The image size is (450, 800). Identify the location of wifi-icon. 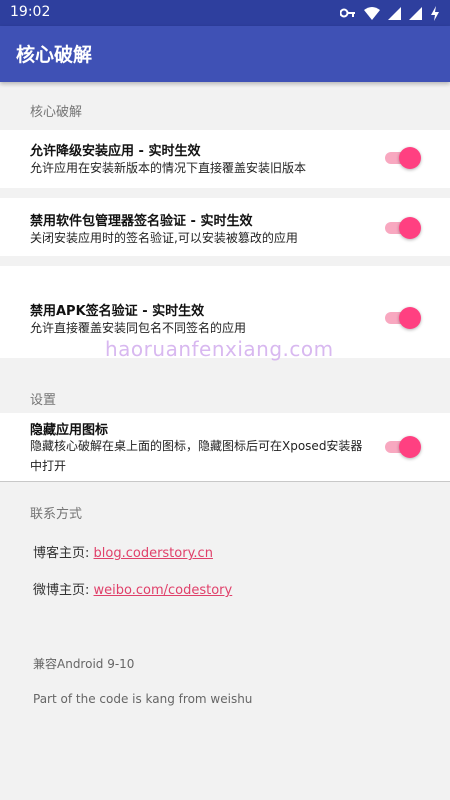
(372, 13).